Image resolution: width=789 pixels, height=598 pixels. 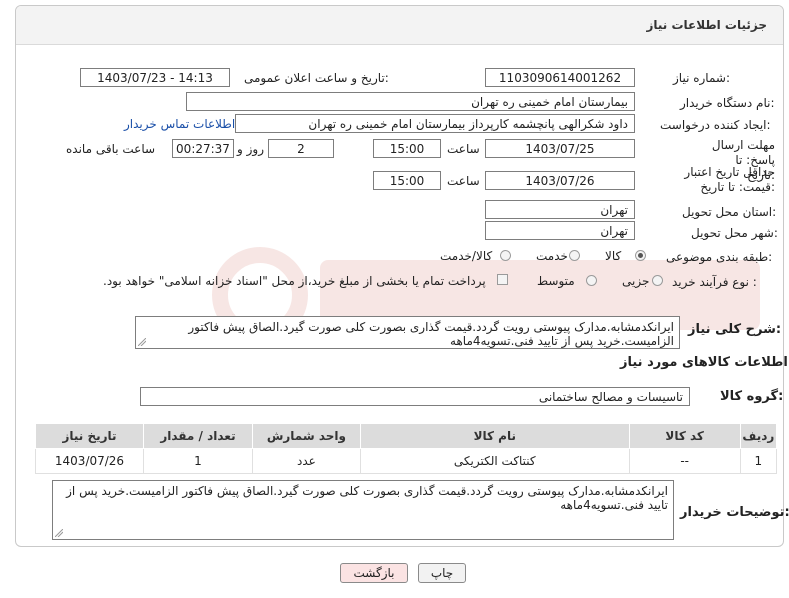 I want to click on cell-goods-code: --, so click(x=684, y=461).